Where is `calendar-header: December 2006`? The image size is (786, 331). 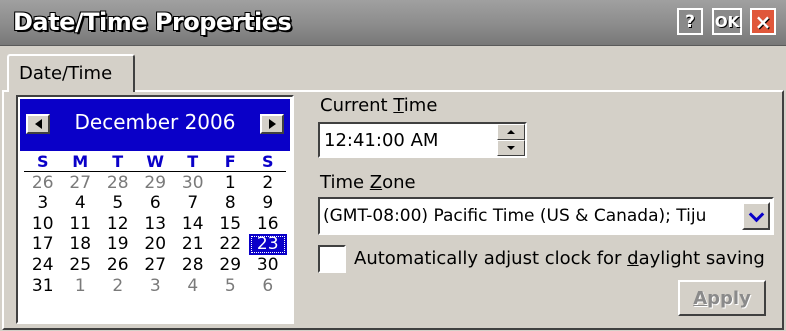
calendar-header: December 2006 is located at coordinates (155, 125).